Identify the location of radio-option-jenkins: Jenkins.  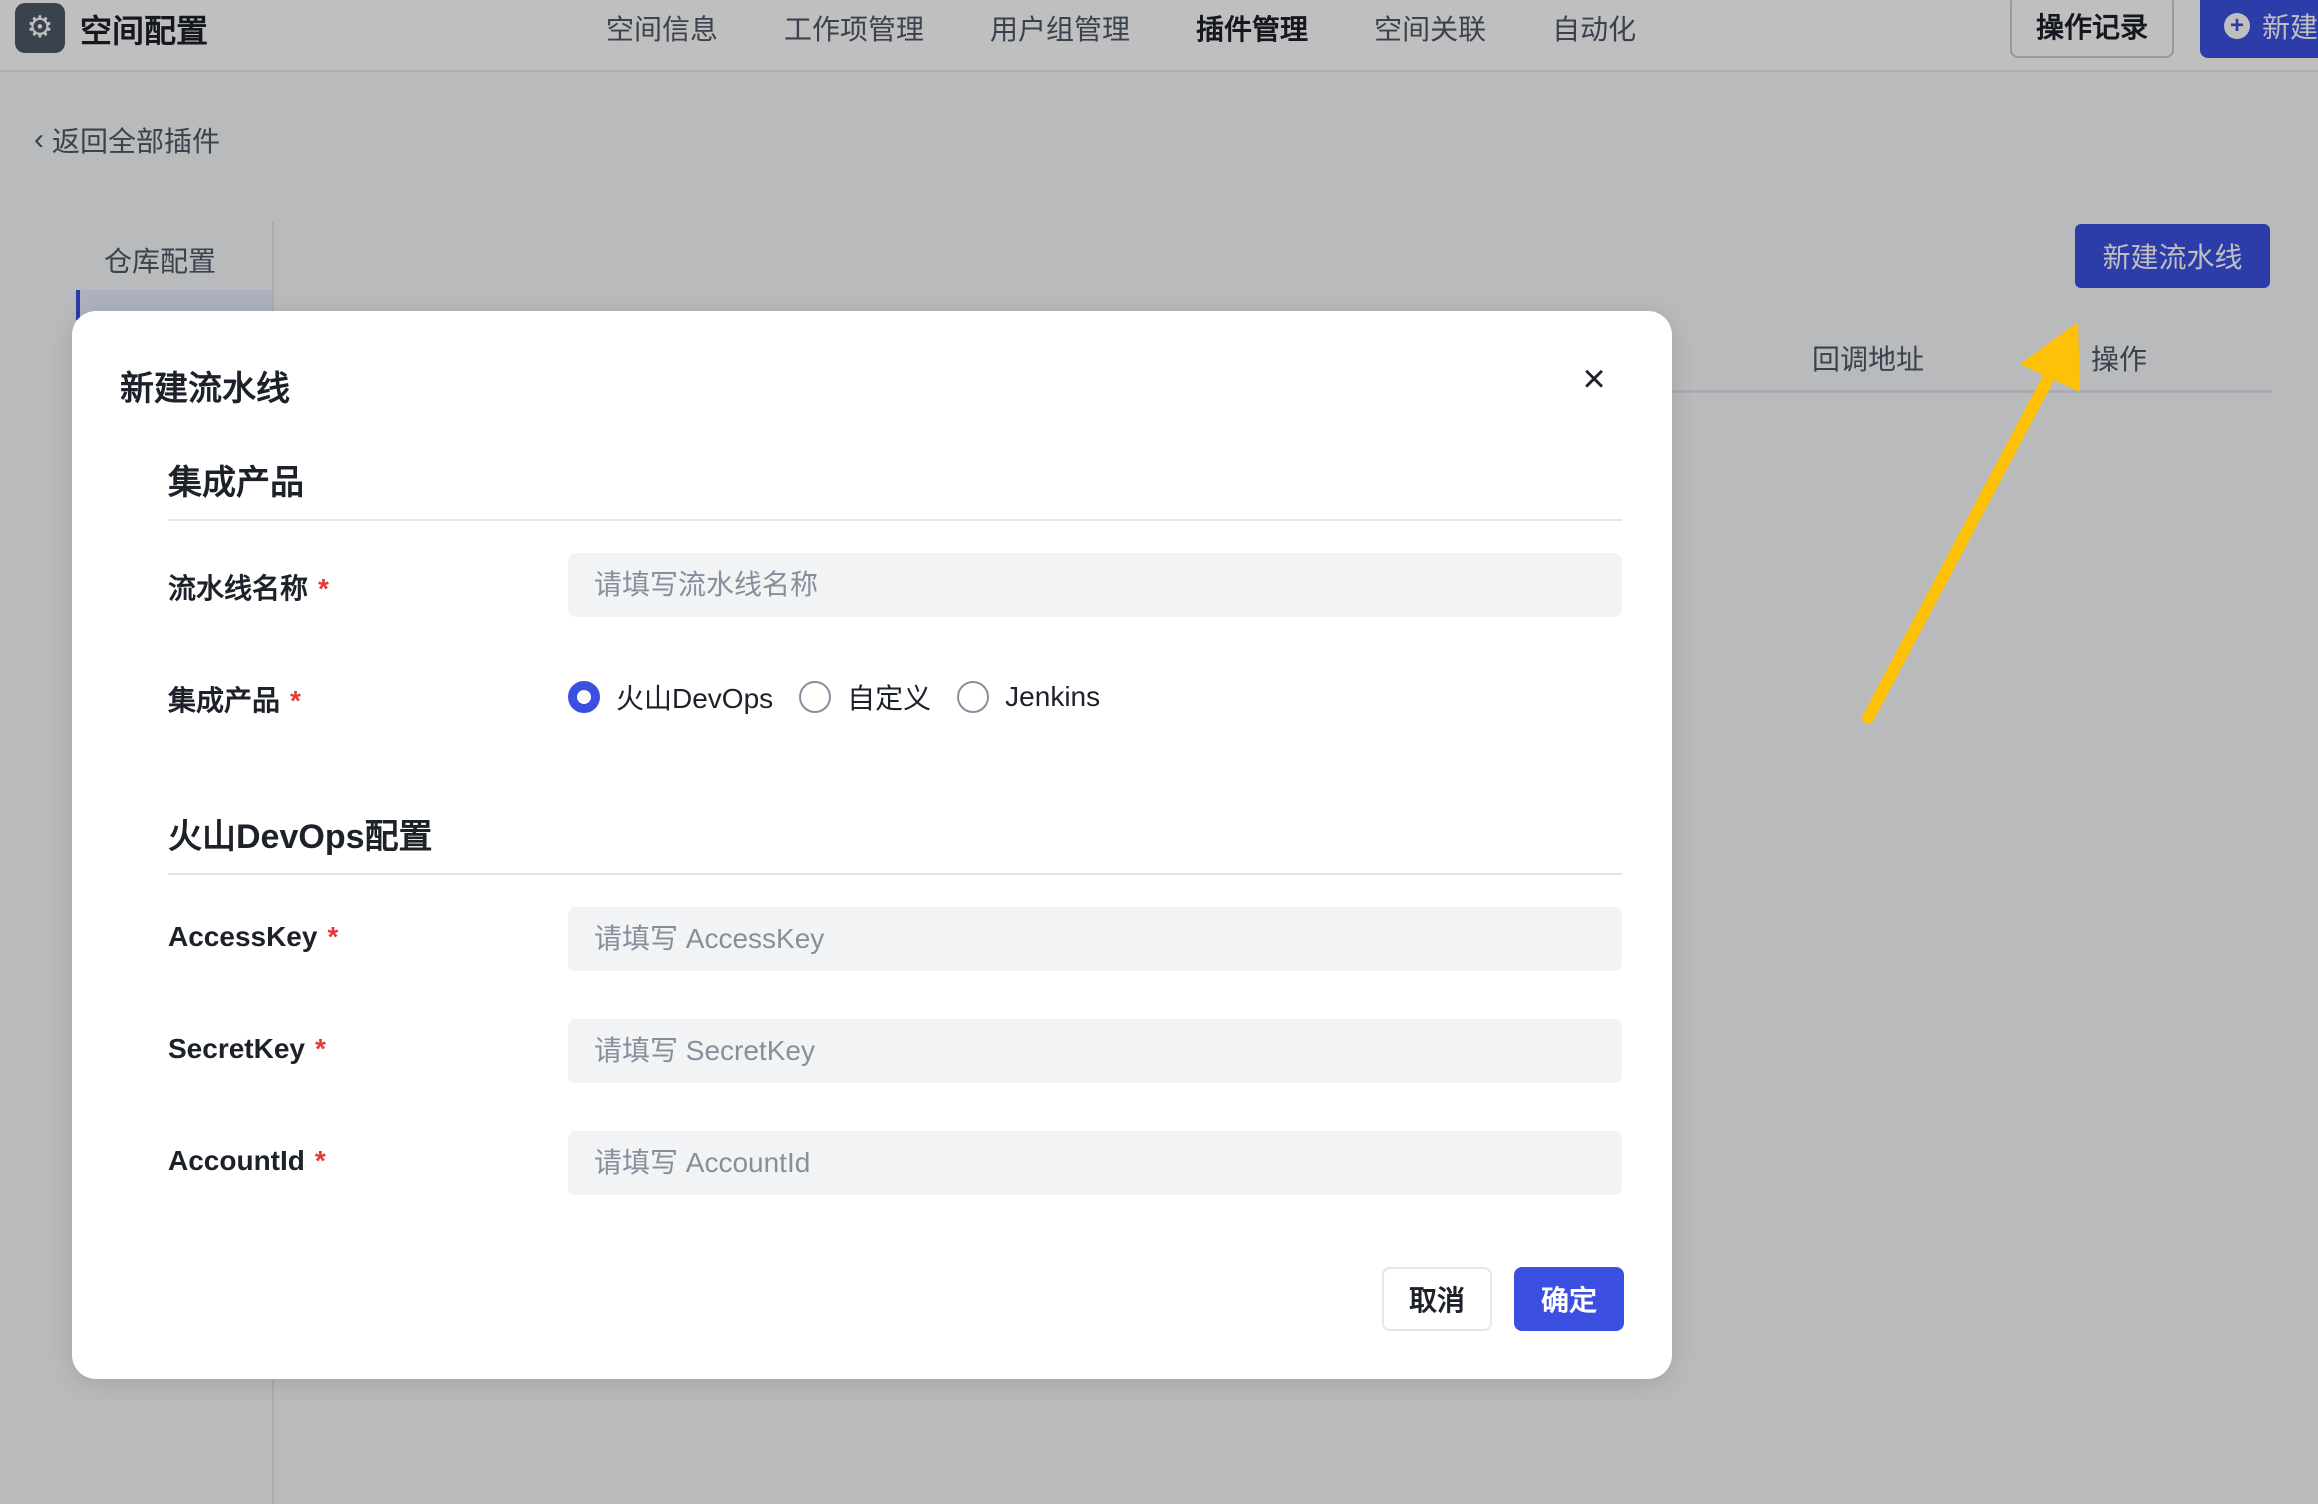
(1028, 697).